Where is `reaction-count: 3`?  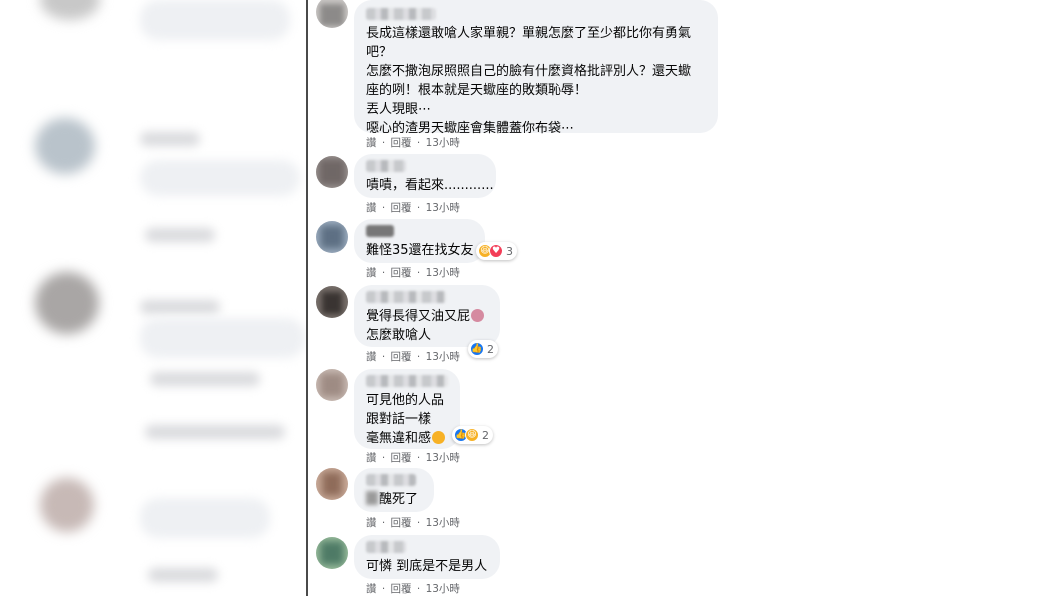
reaction-count: 3 is located at coordinates (509, 251).